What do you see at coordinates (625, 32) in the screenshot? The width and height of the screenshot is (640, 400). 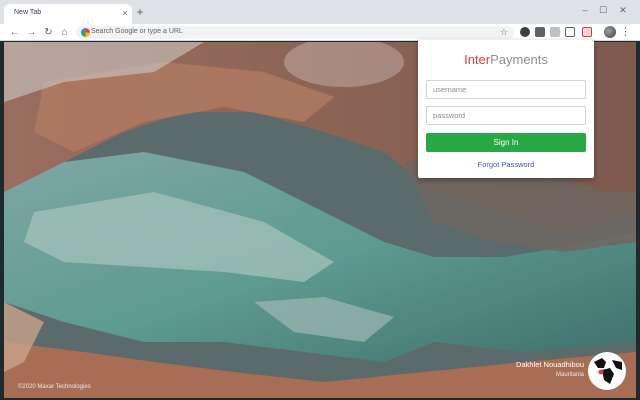 I see `menu-dots-icon: ⋮` at bounding box center [625, 32].